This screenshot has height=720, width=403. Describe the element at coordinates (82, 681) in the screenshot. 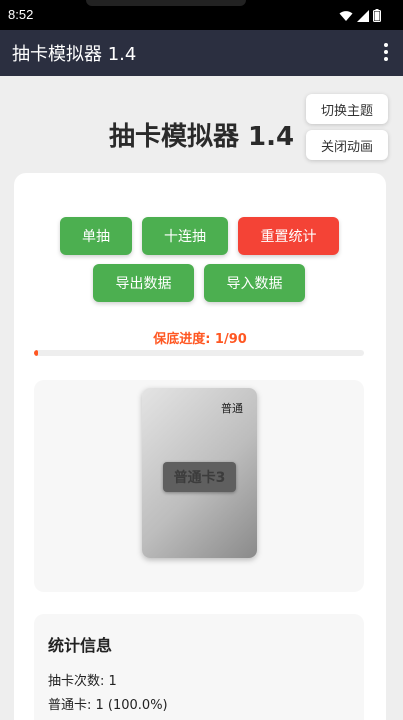

I see `stats-draw-count: 抽卡次数: 1` at that location.